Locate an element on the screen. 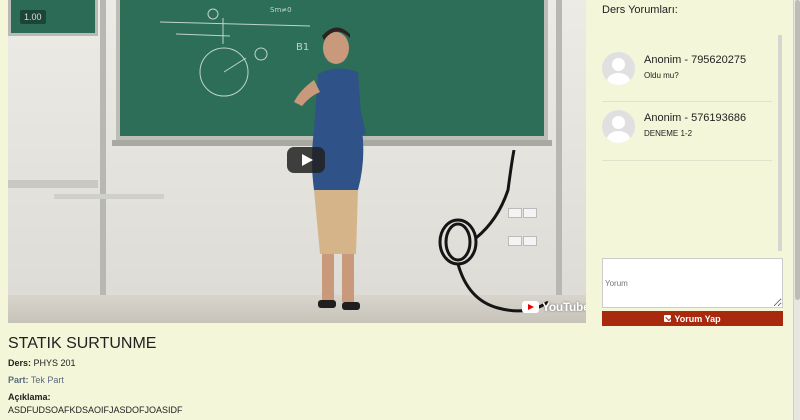  part-line: Part: Tek Part is located at coordinates (36, 380).